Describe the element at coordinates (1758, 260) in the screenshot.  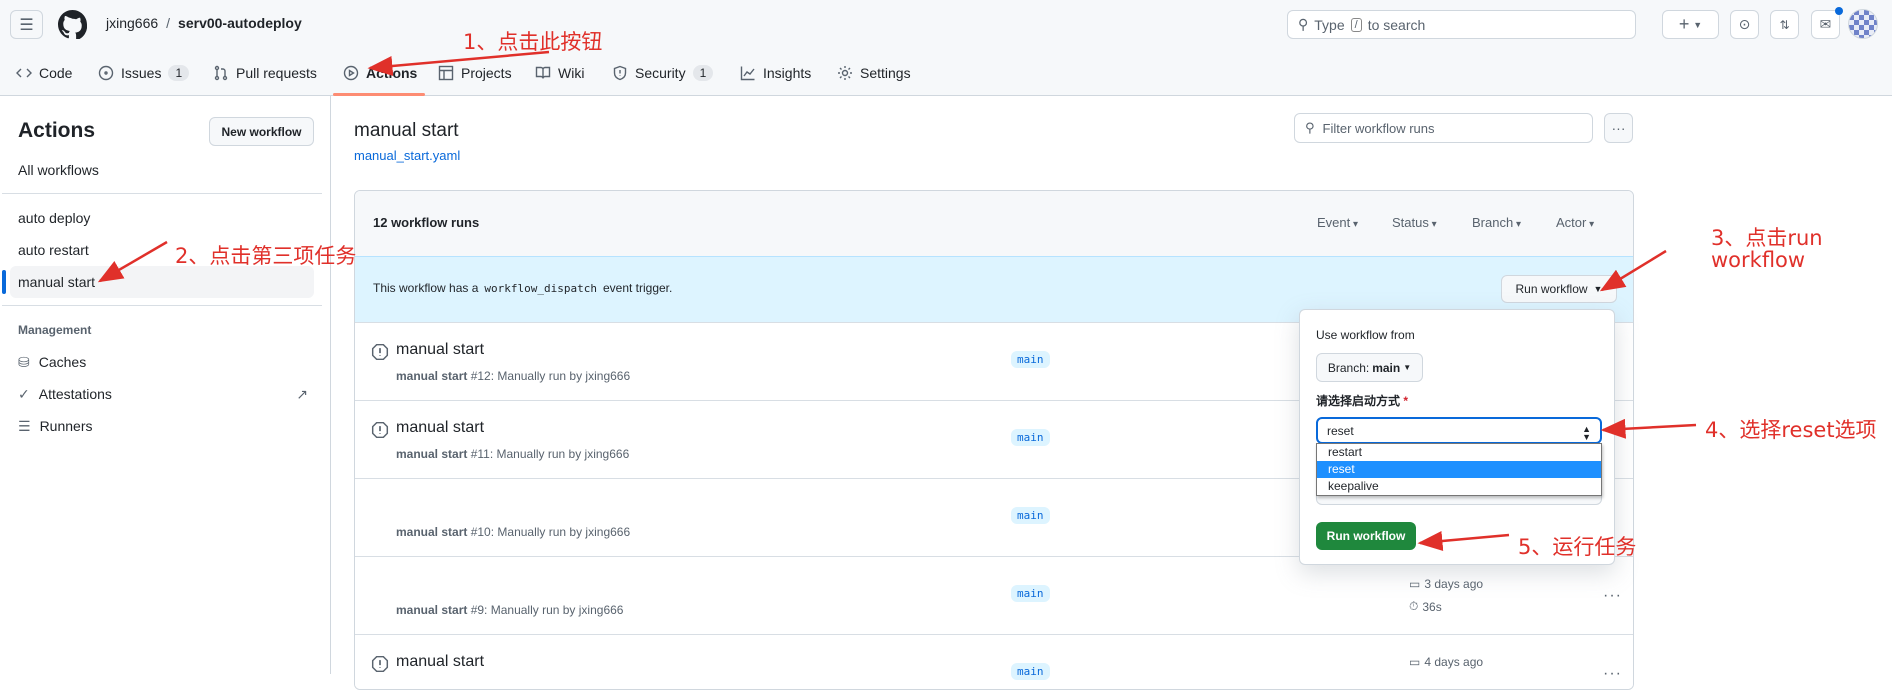
I see `annotation-step-3-cont: workflow` at that location.